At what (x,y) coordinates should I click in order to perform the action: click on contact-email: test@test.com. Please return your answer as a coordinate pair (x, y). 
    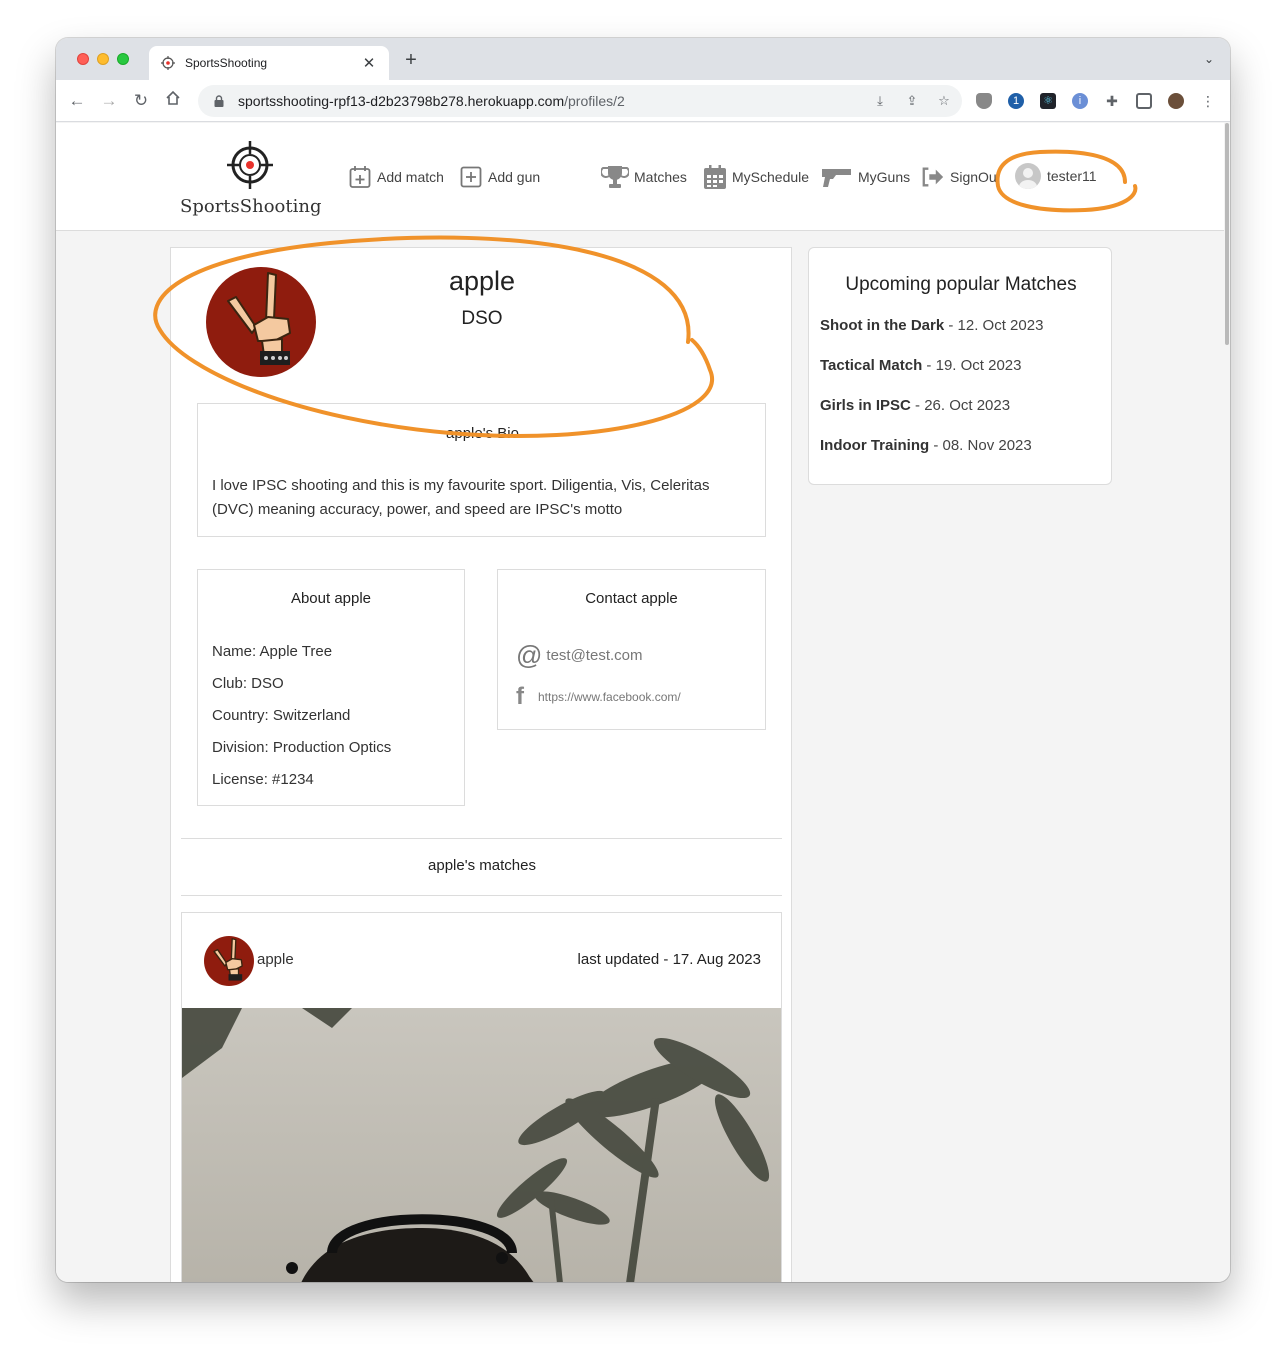
    Looking at the image, I should click on (594, 655).